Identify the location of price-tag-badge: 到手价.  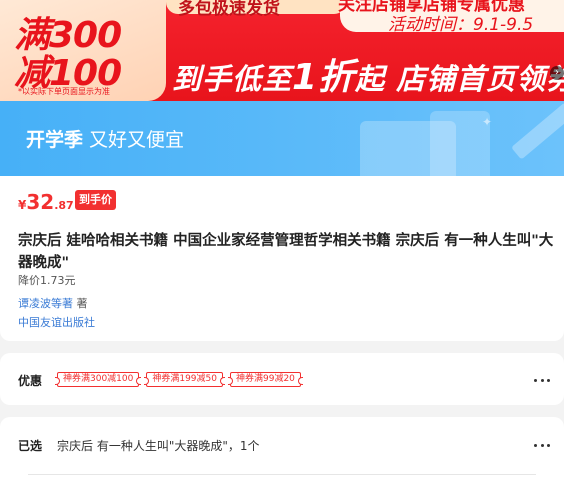
(95, 200).